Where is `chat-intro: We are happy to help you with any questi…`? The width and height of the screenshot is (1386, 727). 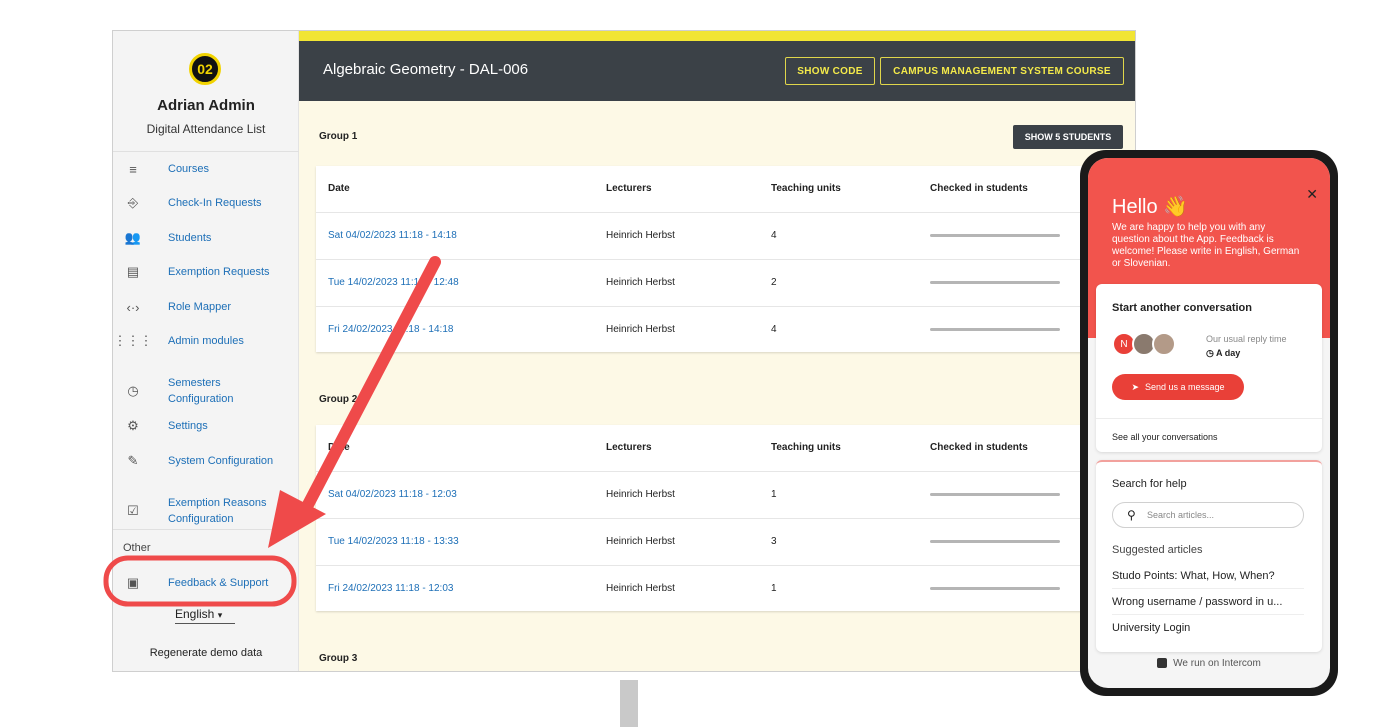 chat-intro: We are happy to help you with any questi… is located at coordinates (1206, 245).